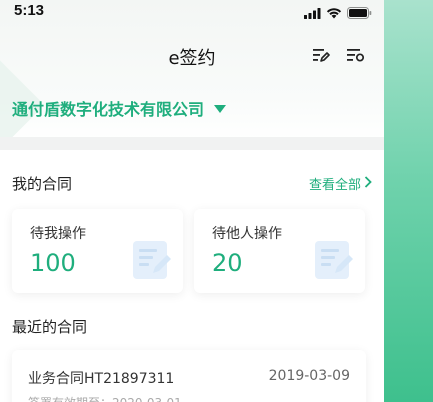 The image size is (433, 402). Describe the element at coordinates (356, 57) in the screenshot. I see `filter-list-icon` at that location.